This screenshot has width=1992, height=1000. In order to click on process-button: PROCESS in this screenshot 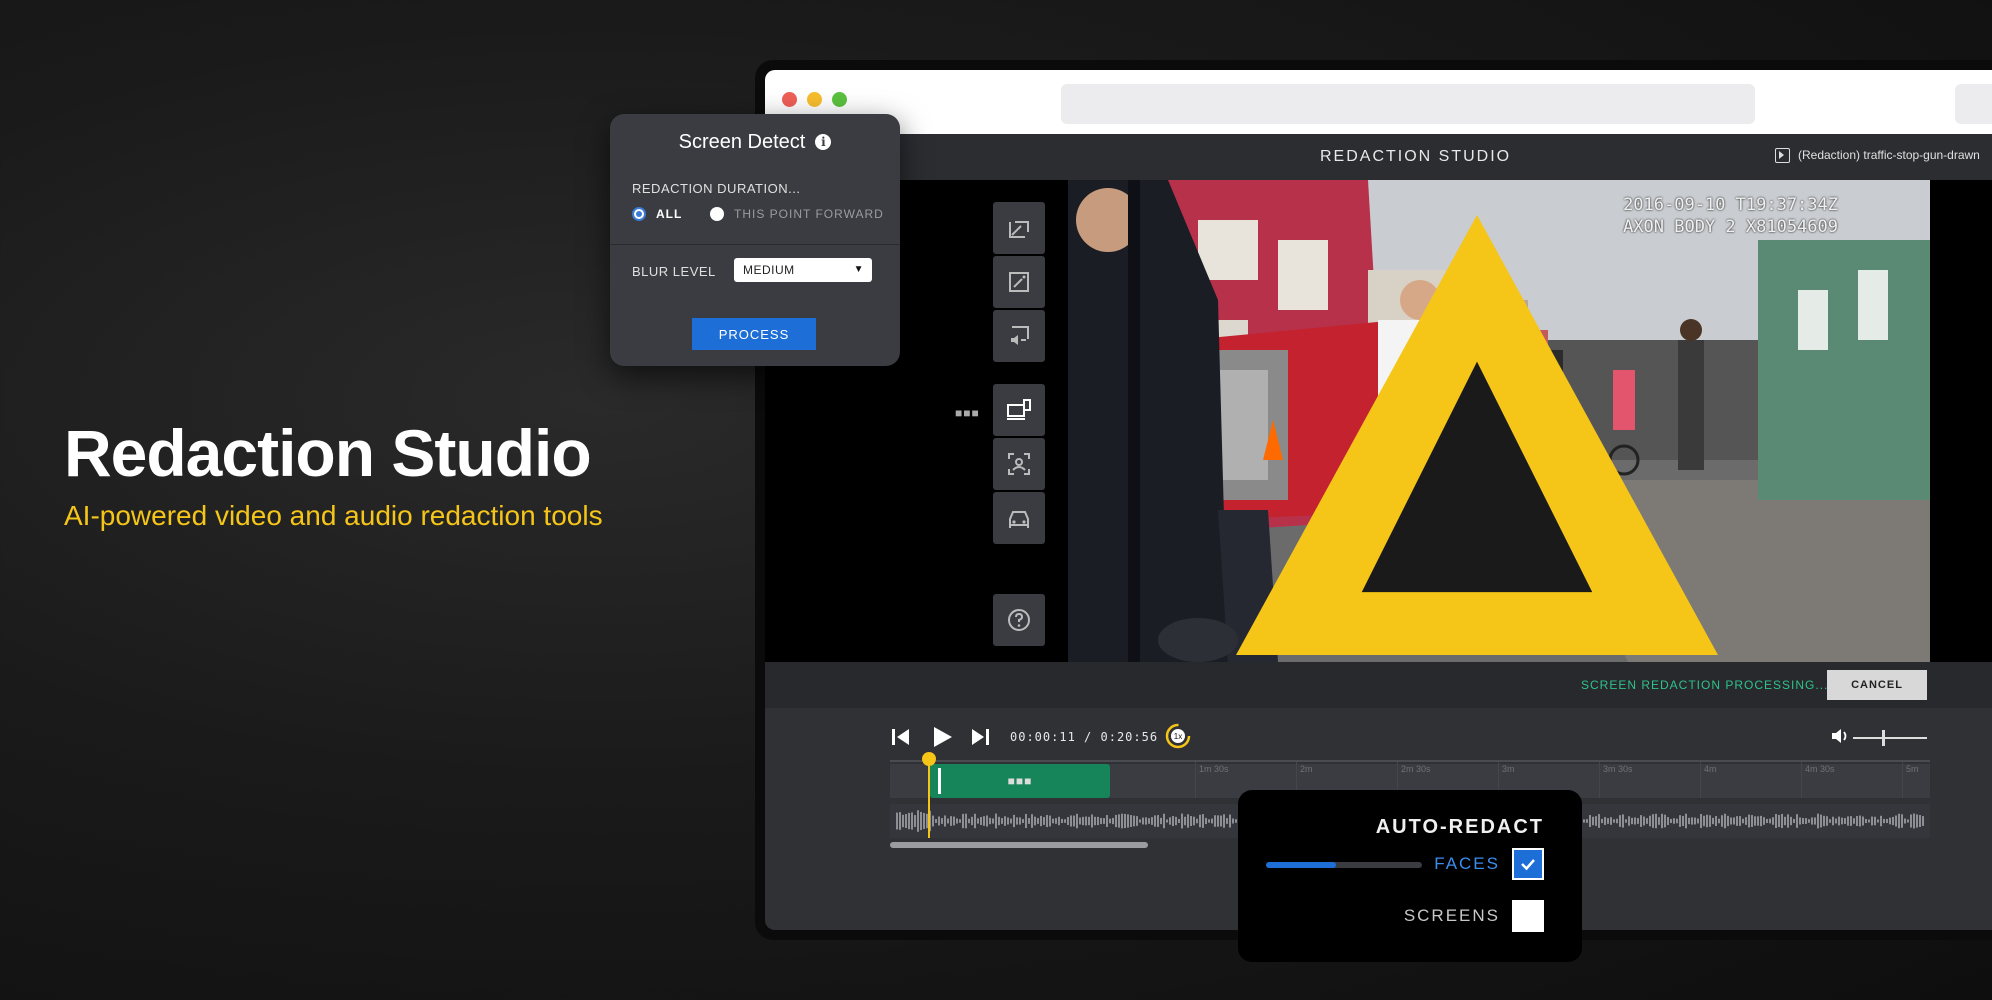, I will do `click(754, 334)`.